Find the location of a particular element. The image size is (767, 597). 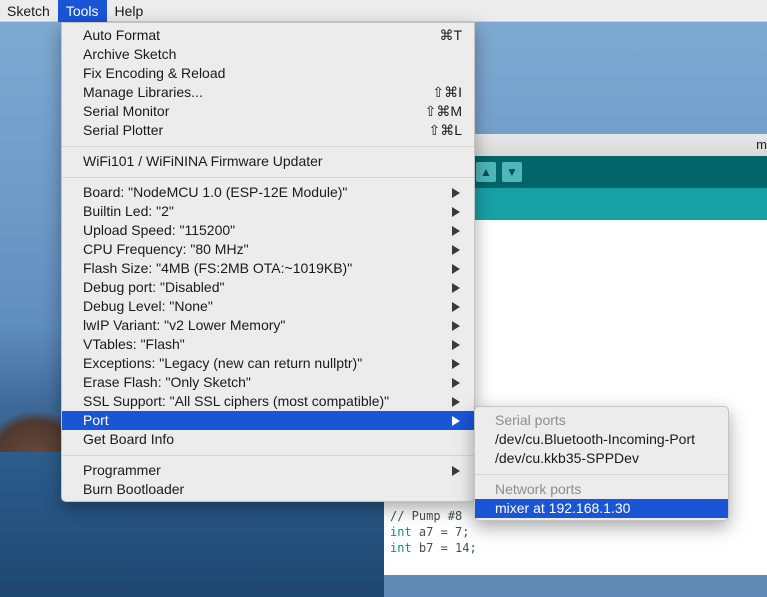

menu-tools: Tools is located at coordinates (82, 11).